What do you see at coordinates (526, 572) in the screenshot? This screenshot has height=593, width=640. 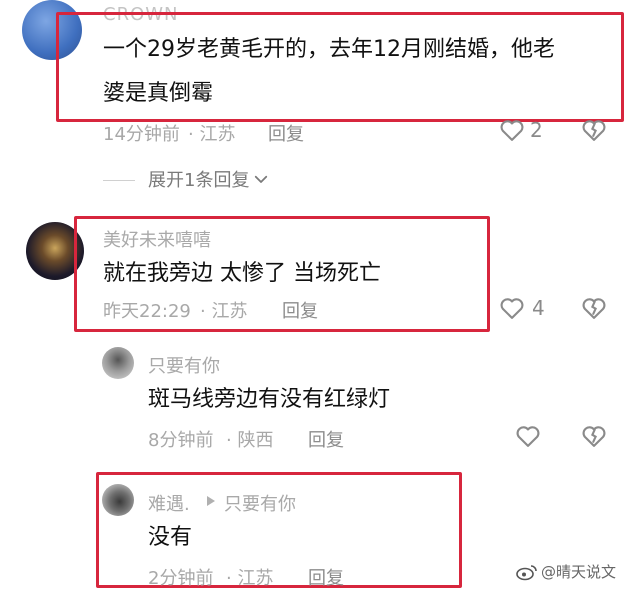 I see `weibo-logo-icon` at bounding box center [526, 572].